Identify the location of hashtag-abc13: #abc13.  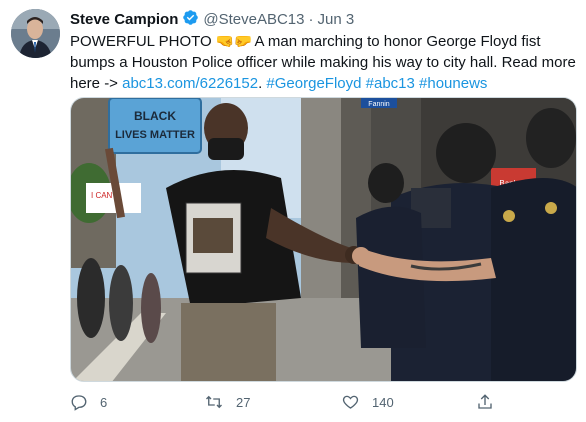
(390, 83).